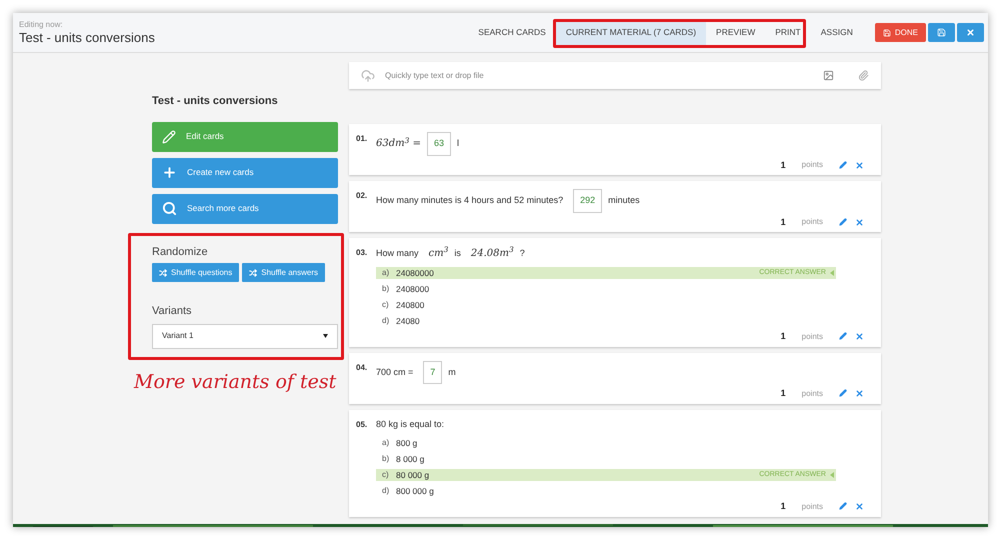 The height and width of the screenshot is (542, 1000). I want to click on pencil-icon, so click(169, 137).